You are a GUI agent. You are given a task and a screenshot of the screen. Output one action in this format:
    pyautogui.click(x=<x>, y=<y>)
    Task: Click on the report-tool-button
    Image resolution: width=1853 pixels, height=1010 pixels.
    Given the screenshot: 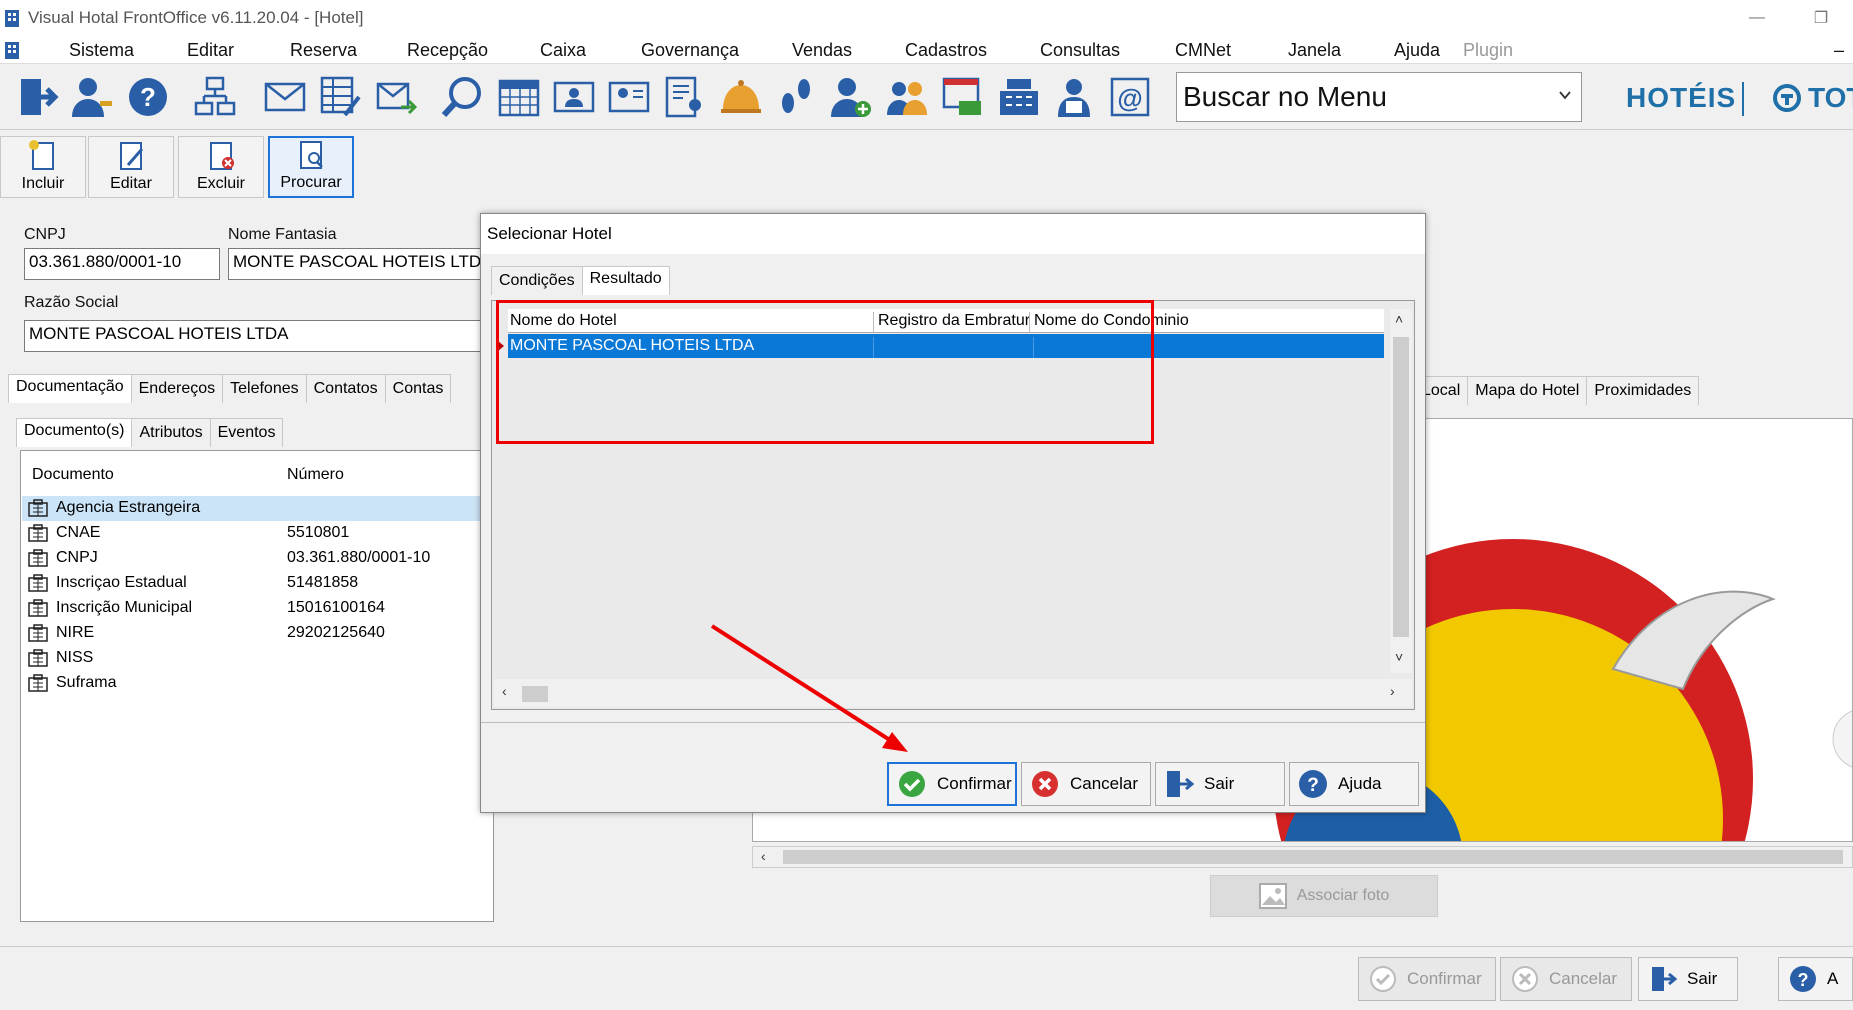 What is the action you would take?
    pyautogui.click(x=685, y=97)
    